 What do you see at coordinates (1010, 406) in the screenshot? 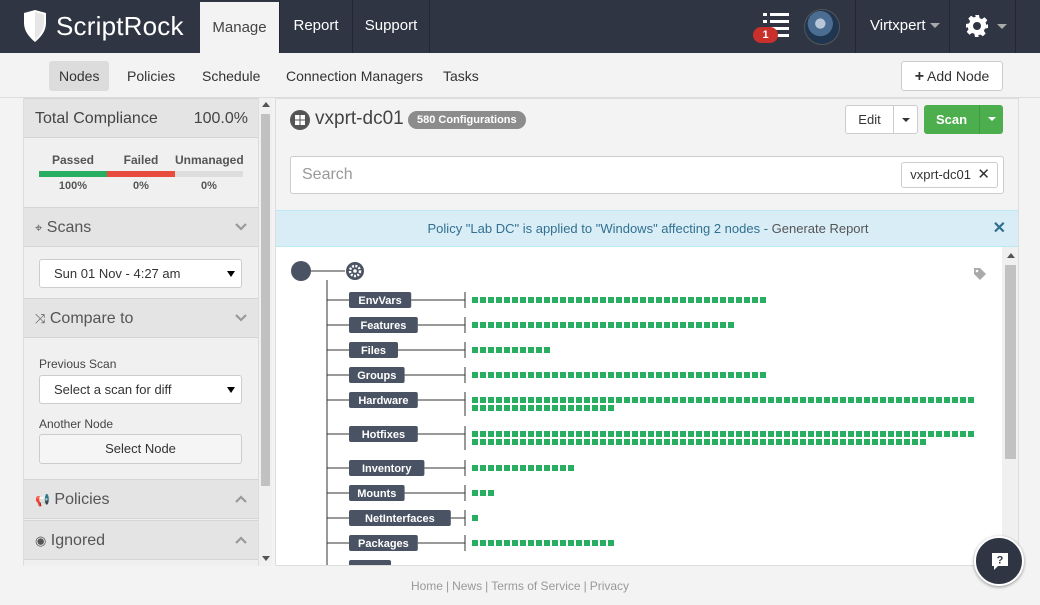
I see `tree-scrollbar` at bounding box center [1010, 406].